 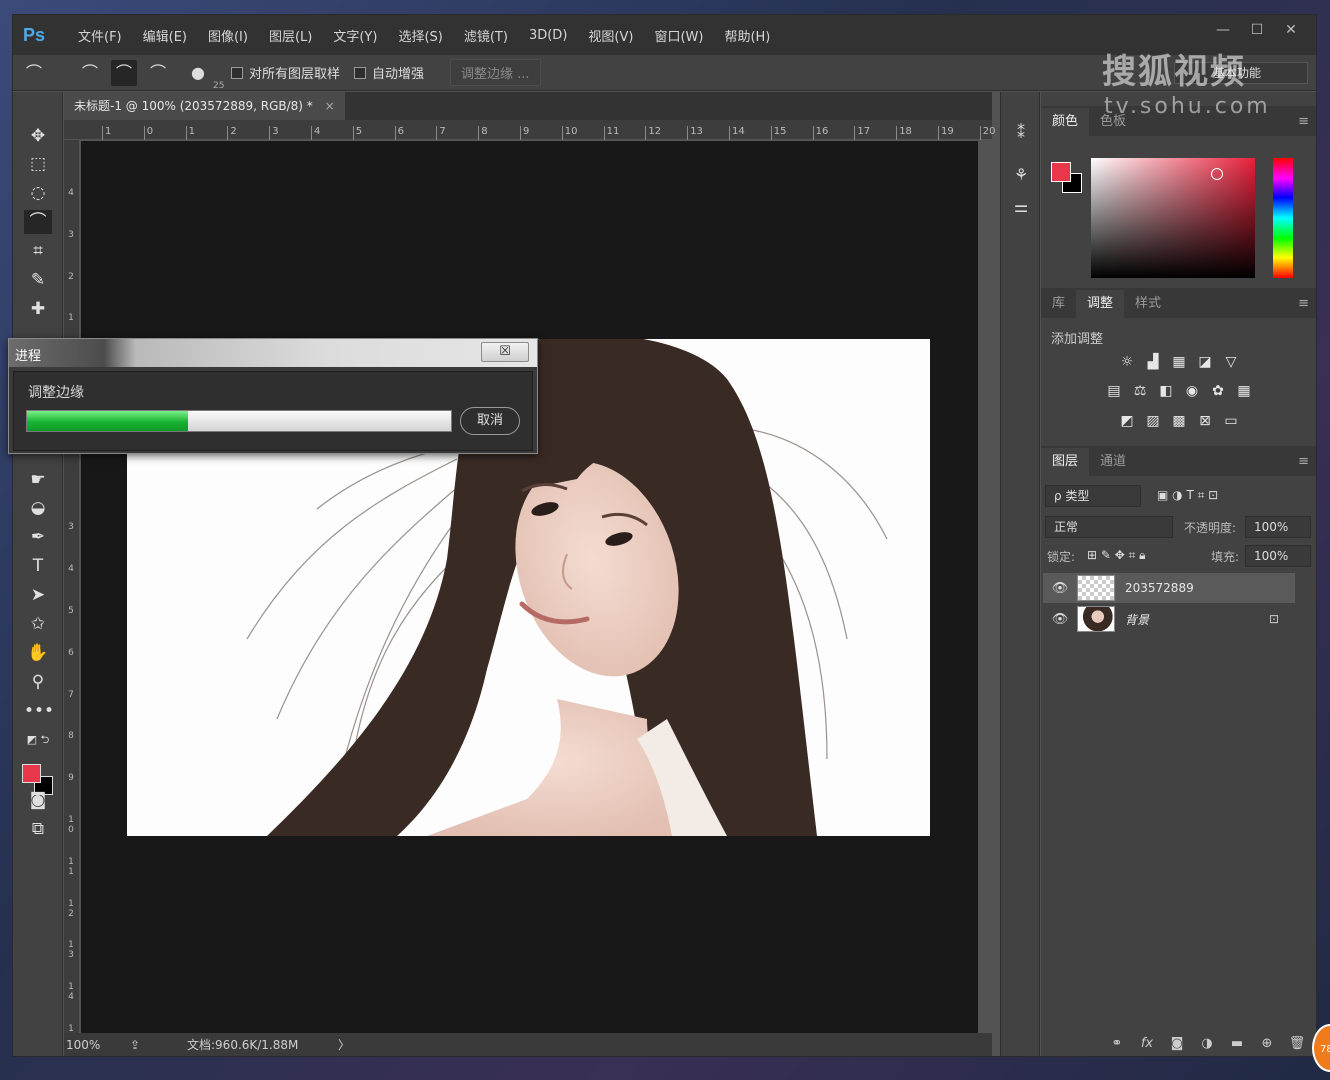 I want to click on move-tool-icon: ✥, so click(x=38, y=136).